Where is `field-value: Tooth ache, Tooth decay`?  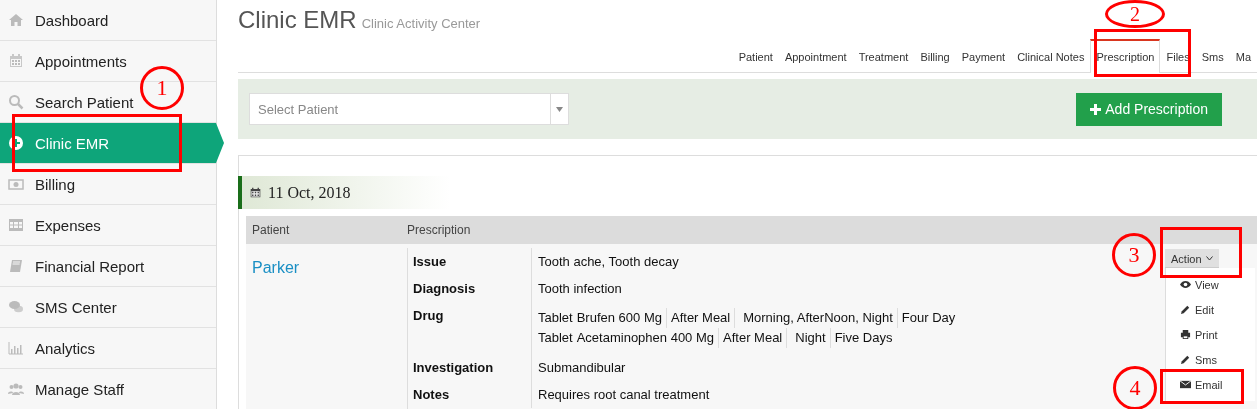 field-value: Tooth ache, Tooth decay is located at coordinates (608, 261).